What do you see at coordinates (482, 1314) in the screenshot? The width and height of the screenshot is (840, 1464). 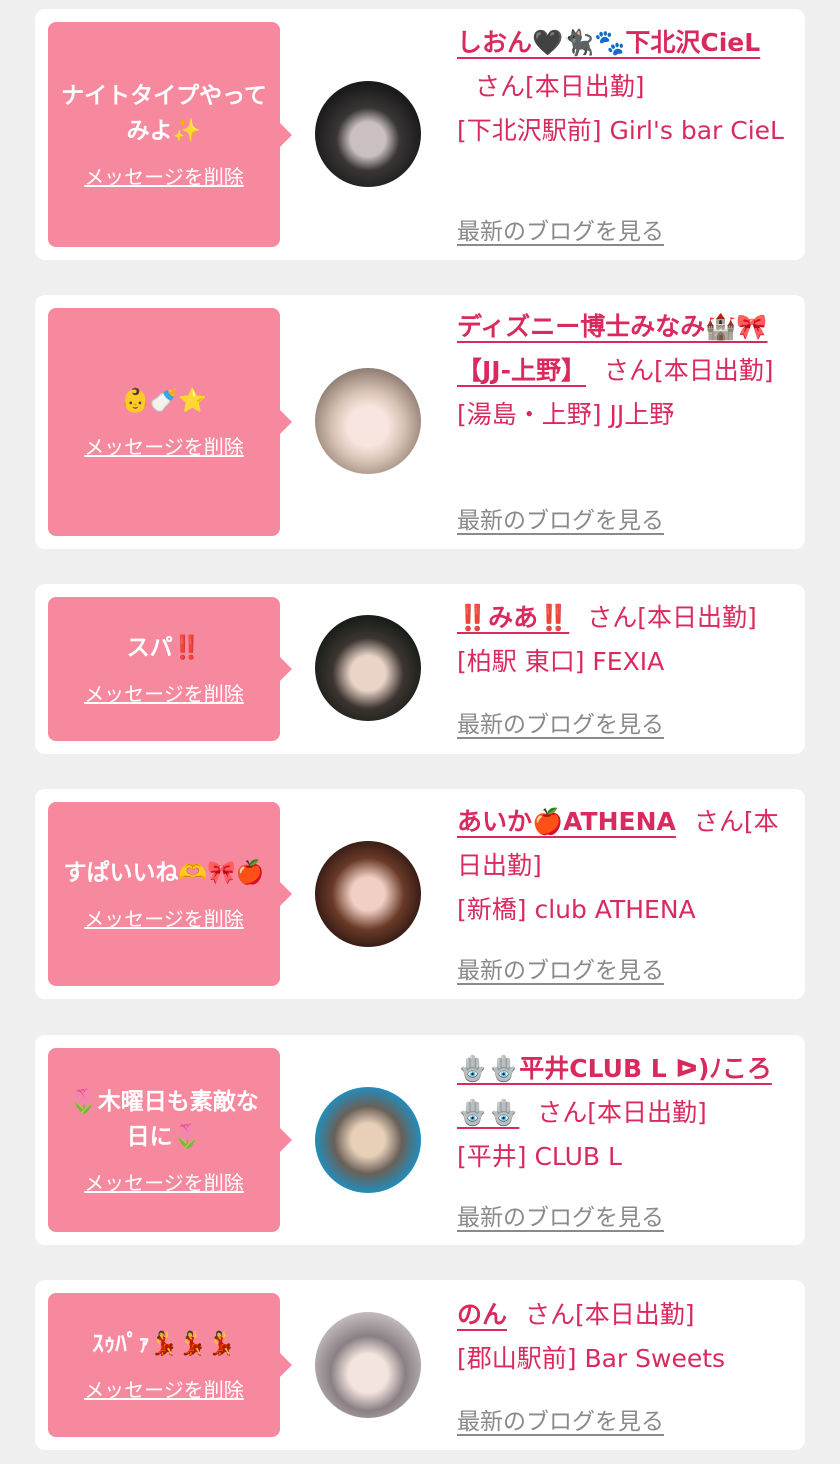 I see `cast-name-link: のん` at bounding box center [482, 1314].